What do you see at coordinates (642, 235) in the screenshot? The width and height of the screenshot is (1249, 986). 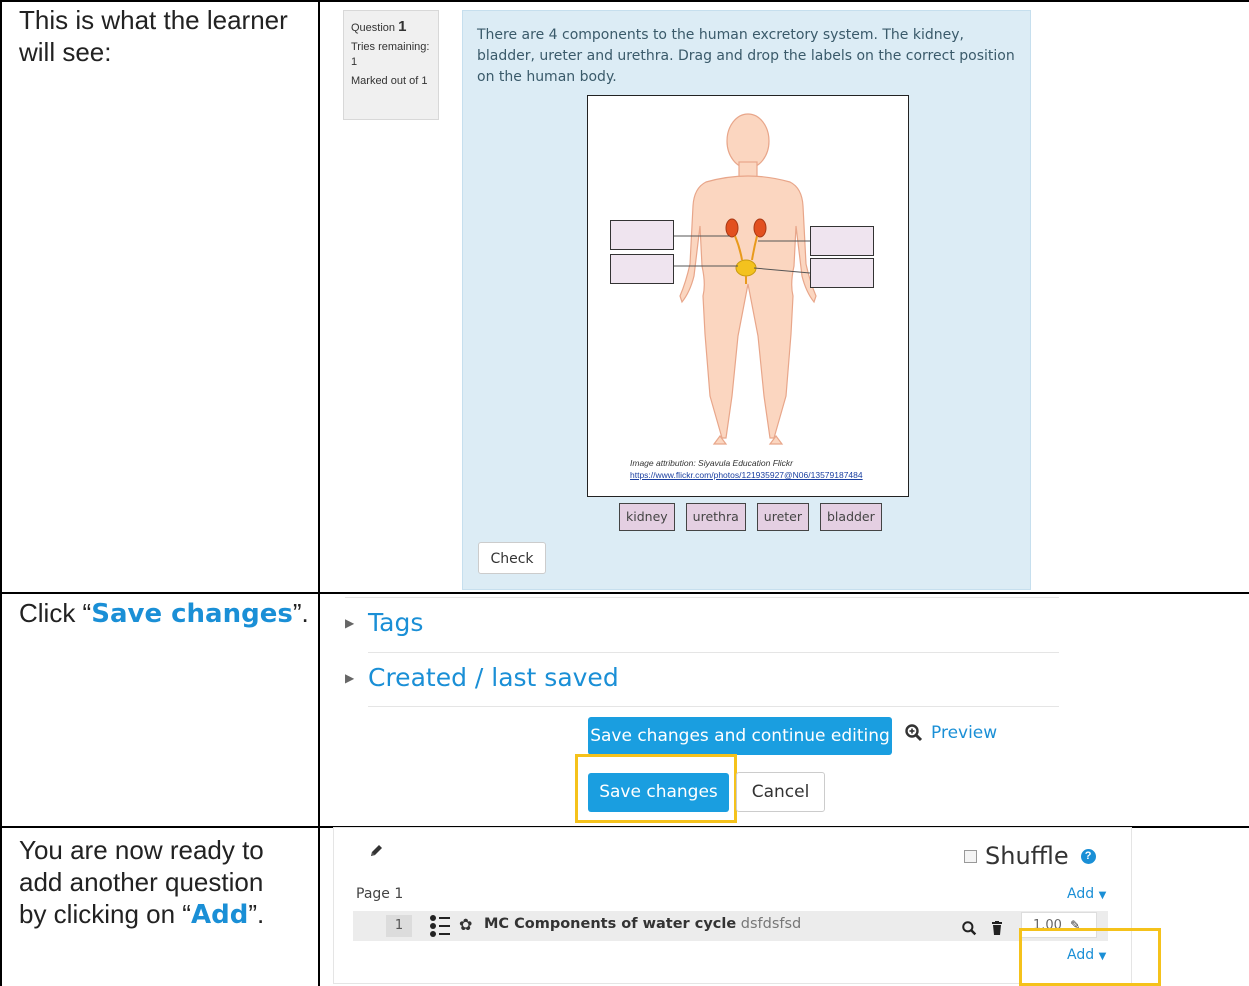 I see `drop-zone-left-top` at bounding box center [642, 235].